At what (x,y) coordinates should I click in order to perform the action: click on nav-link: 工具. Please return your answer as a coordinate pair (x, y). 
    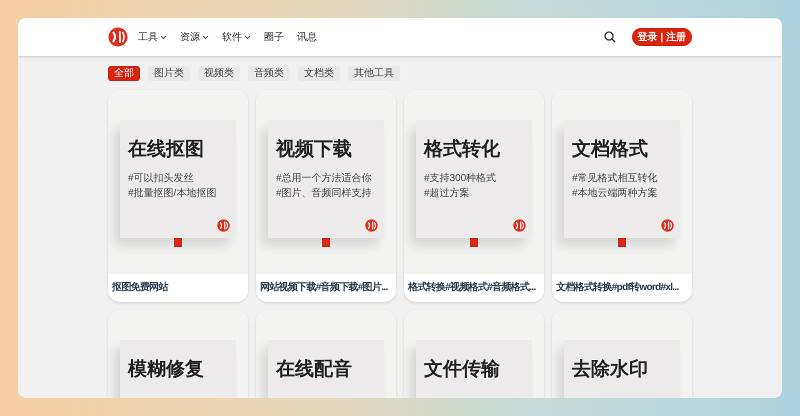
    Looking at the image, I should click on (152, 37).